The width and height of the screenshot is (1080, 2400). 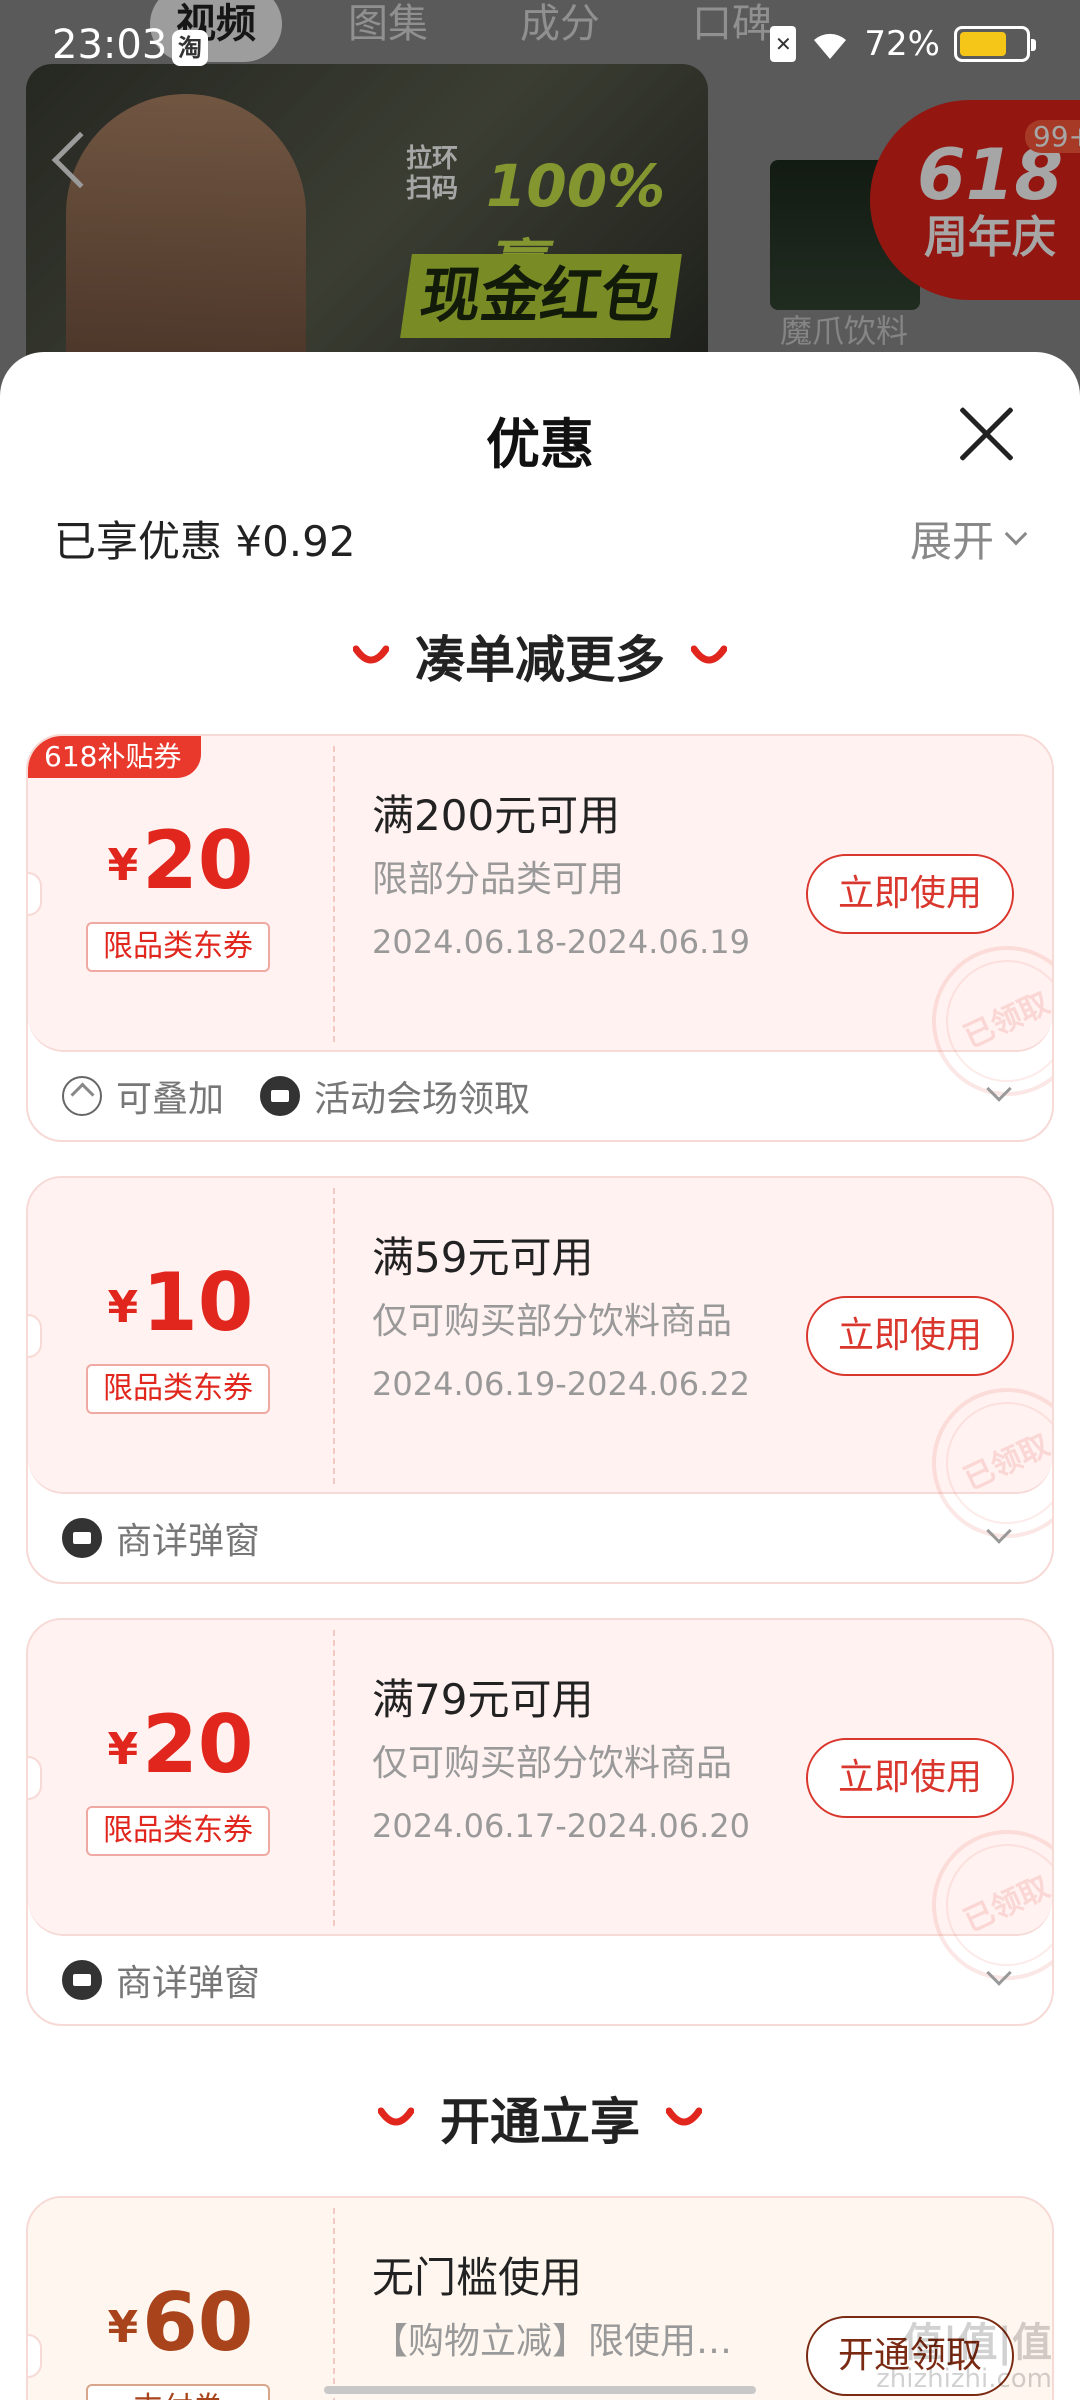 I want to click on section-title-text: 凑单减更多, so click(x=540, y=660).